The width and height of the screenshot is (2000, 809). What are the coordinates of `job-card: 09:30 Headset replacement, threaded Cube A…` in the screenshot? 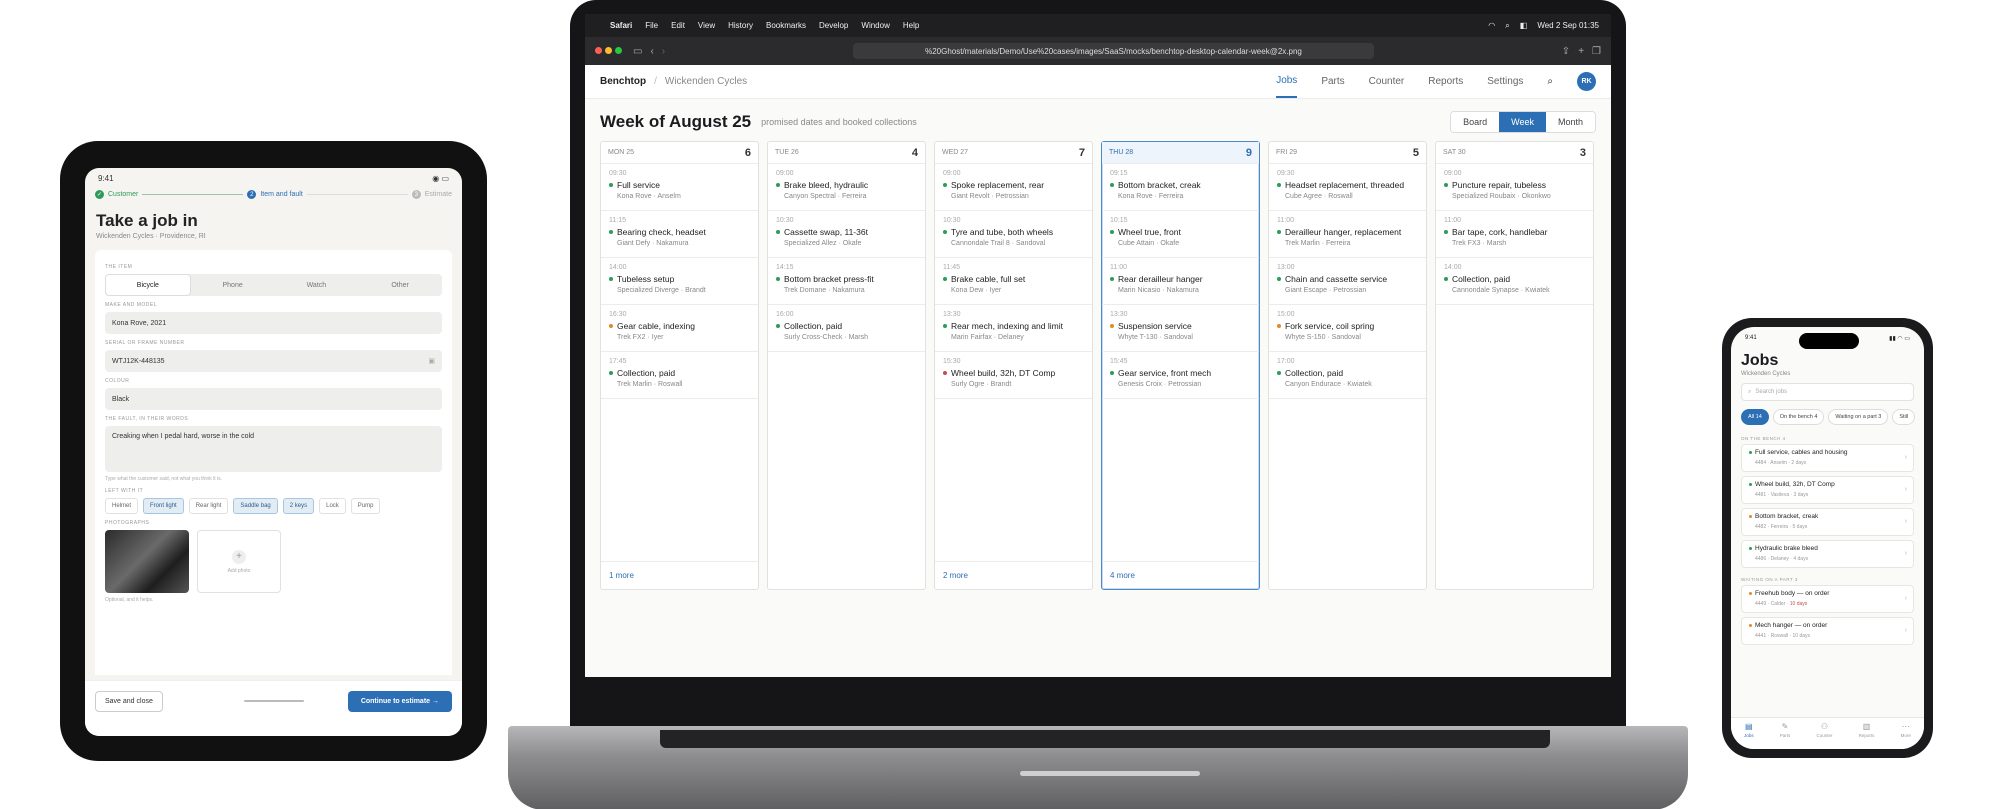 It's located at (1347, 187).